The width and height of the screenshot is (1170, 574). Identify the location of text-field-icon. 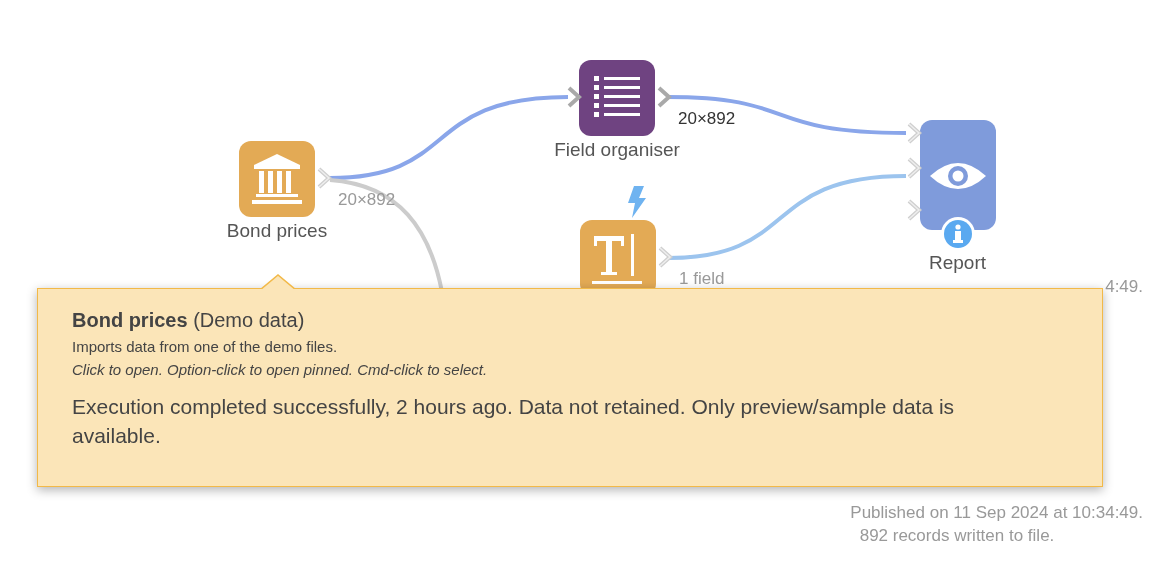
(618, 260).